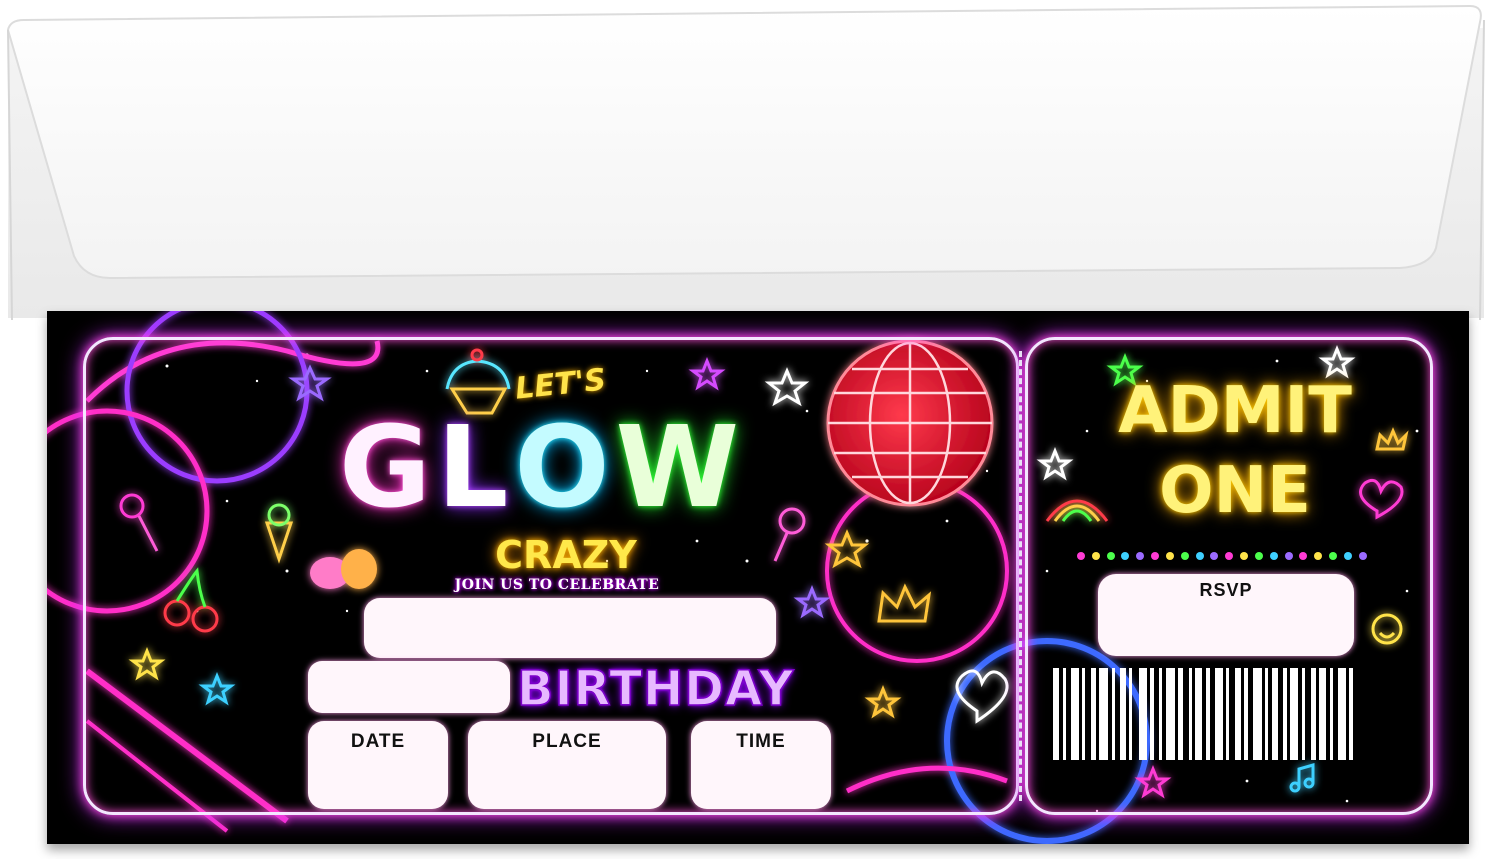  I want to click on glow-letter-w: W, so click(680, 468).